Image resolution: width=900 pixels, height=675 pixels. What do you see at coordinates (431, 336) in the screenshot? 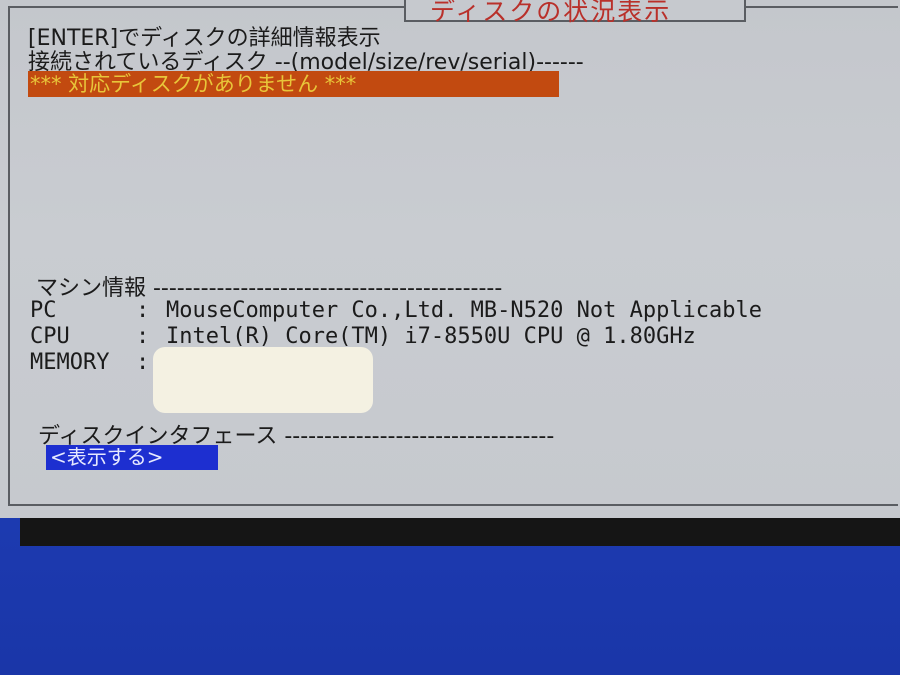
I see `cpu-value: Intel(R) Core(TM) i7-8550U CPU @ 1.80GHz` at bounding box center [431, 336].